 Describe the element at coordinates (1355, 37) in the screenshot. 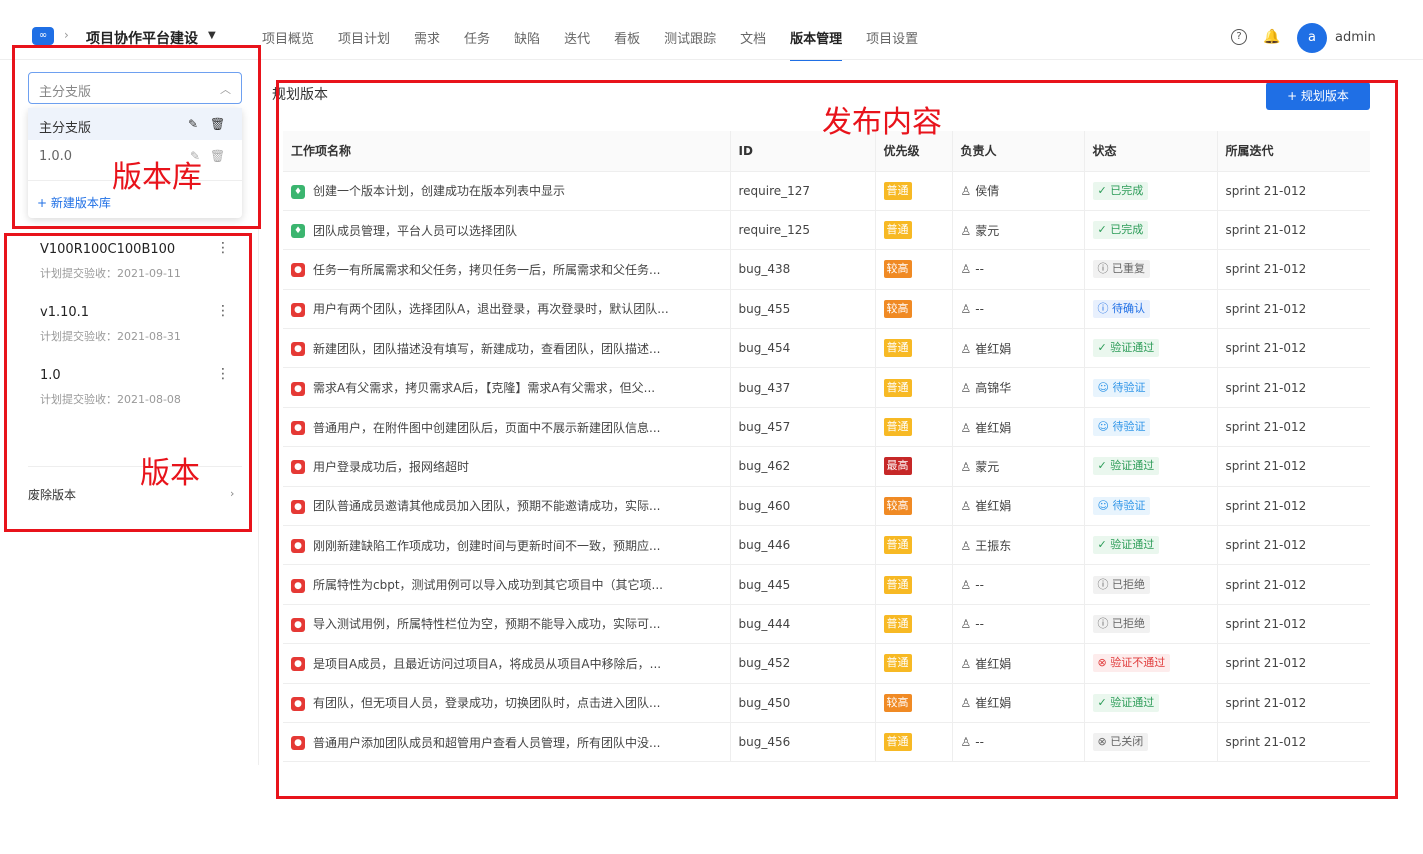

I see `user-name: admin` at that location.